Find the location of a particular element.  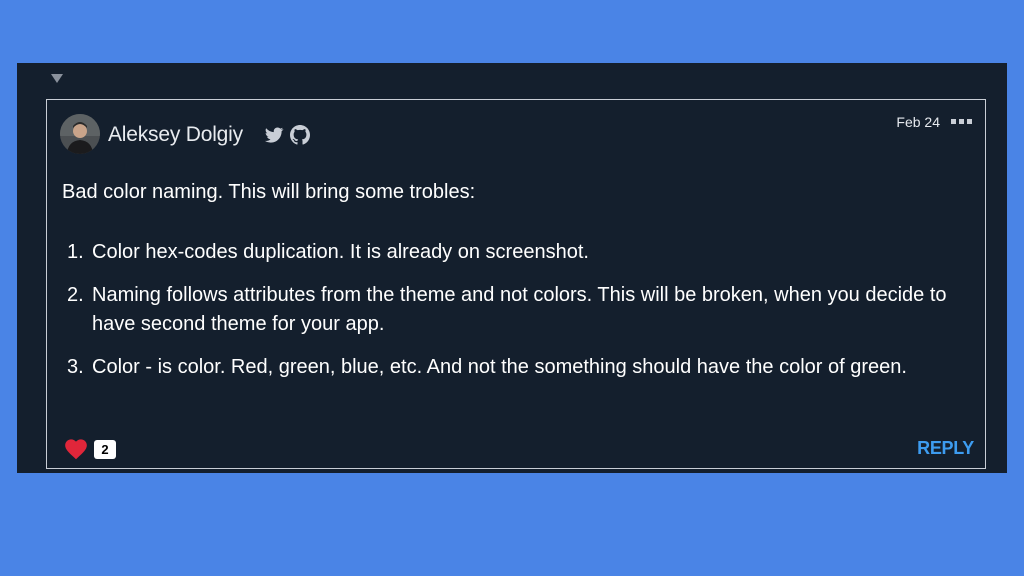

list-item-number: 1. is located at coordinates (75, 252).